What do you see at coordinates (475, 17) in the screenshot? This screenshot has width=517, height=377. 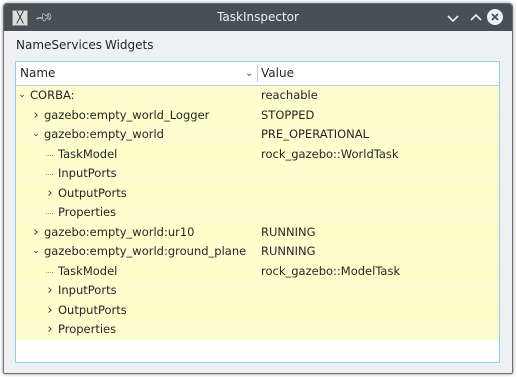 I see `chevron-up-icon` at bounding box center [475, 17].